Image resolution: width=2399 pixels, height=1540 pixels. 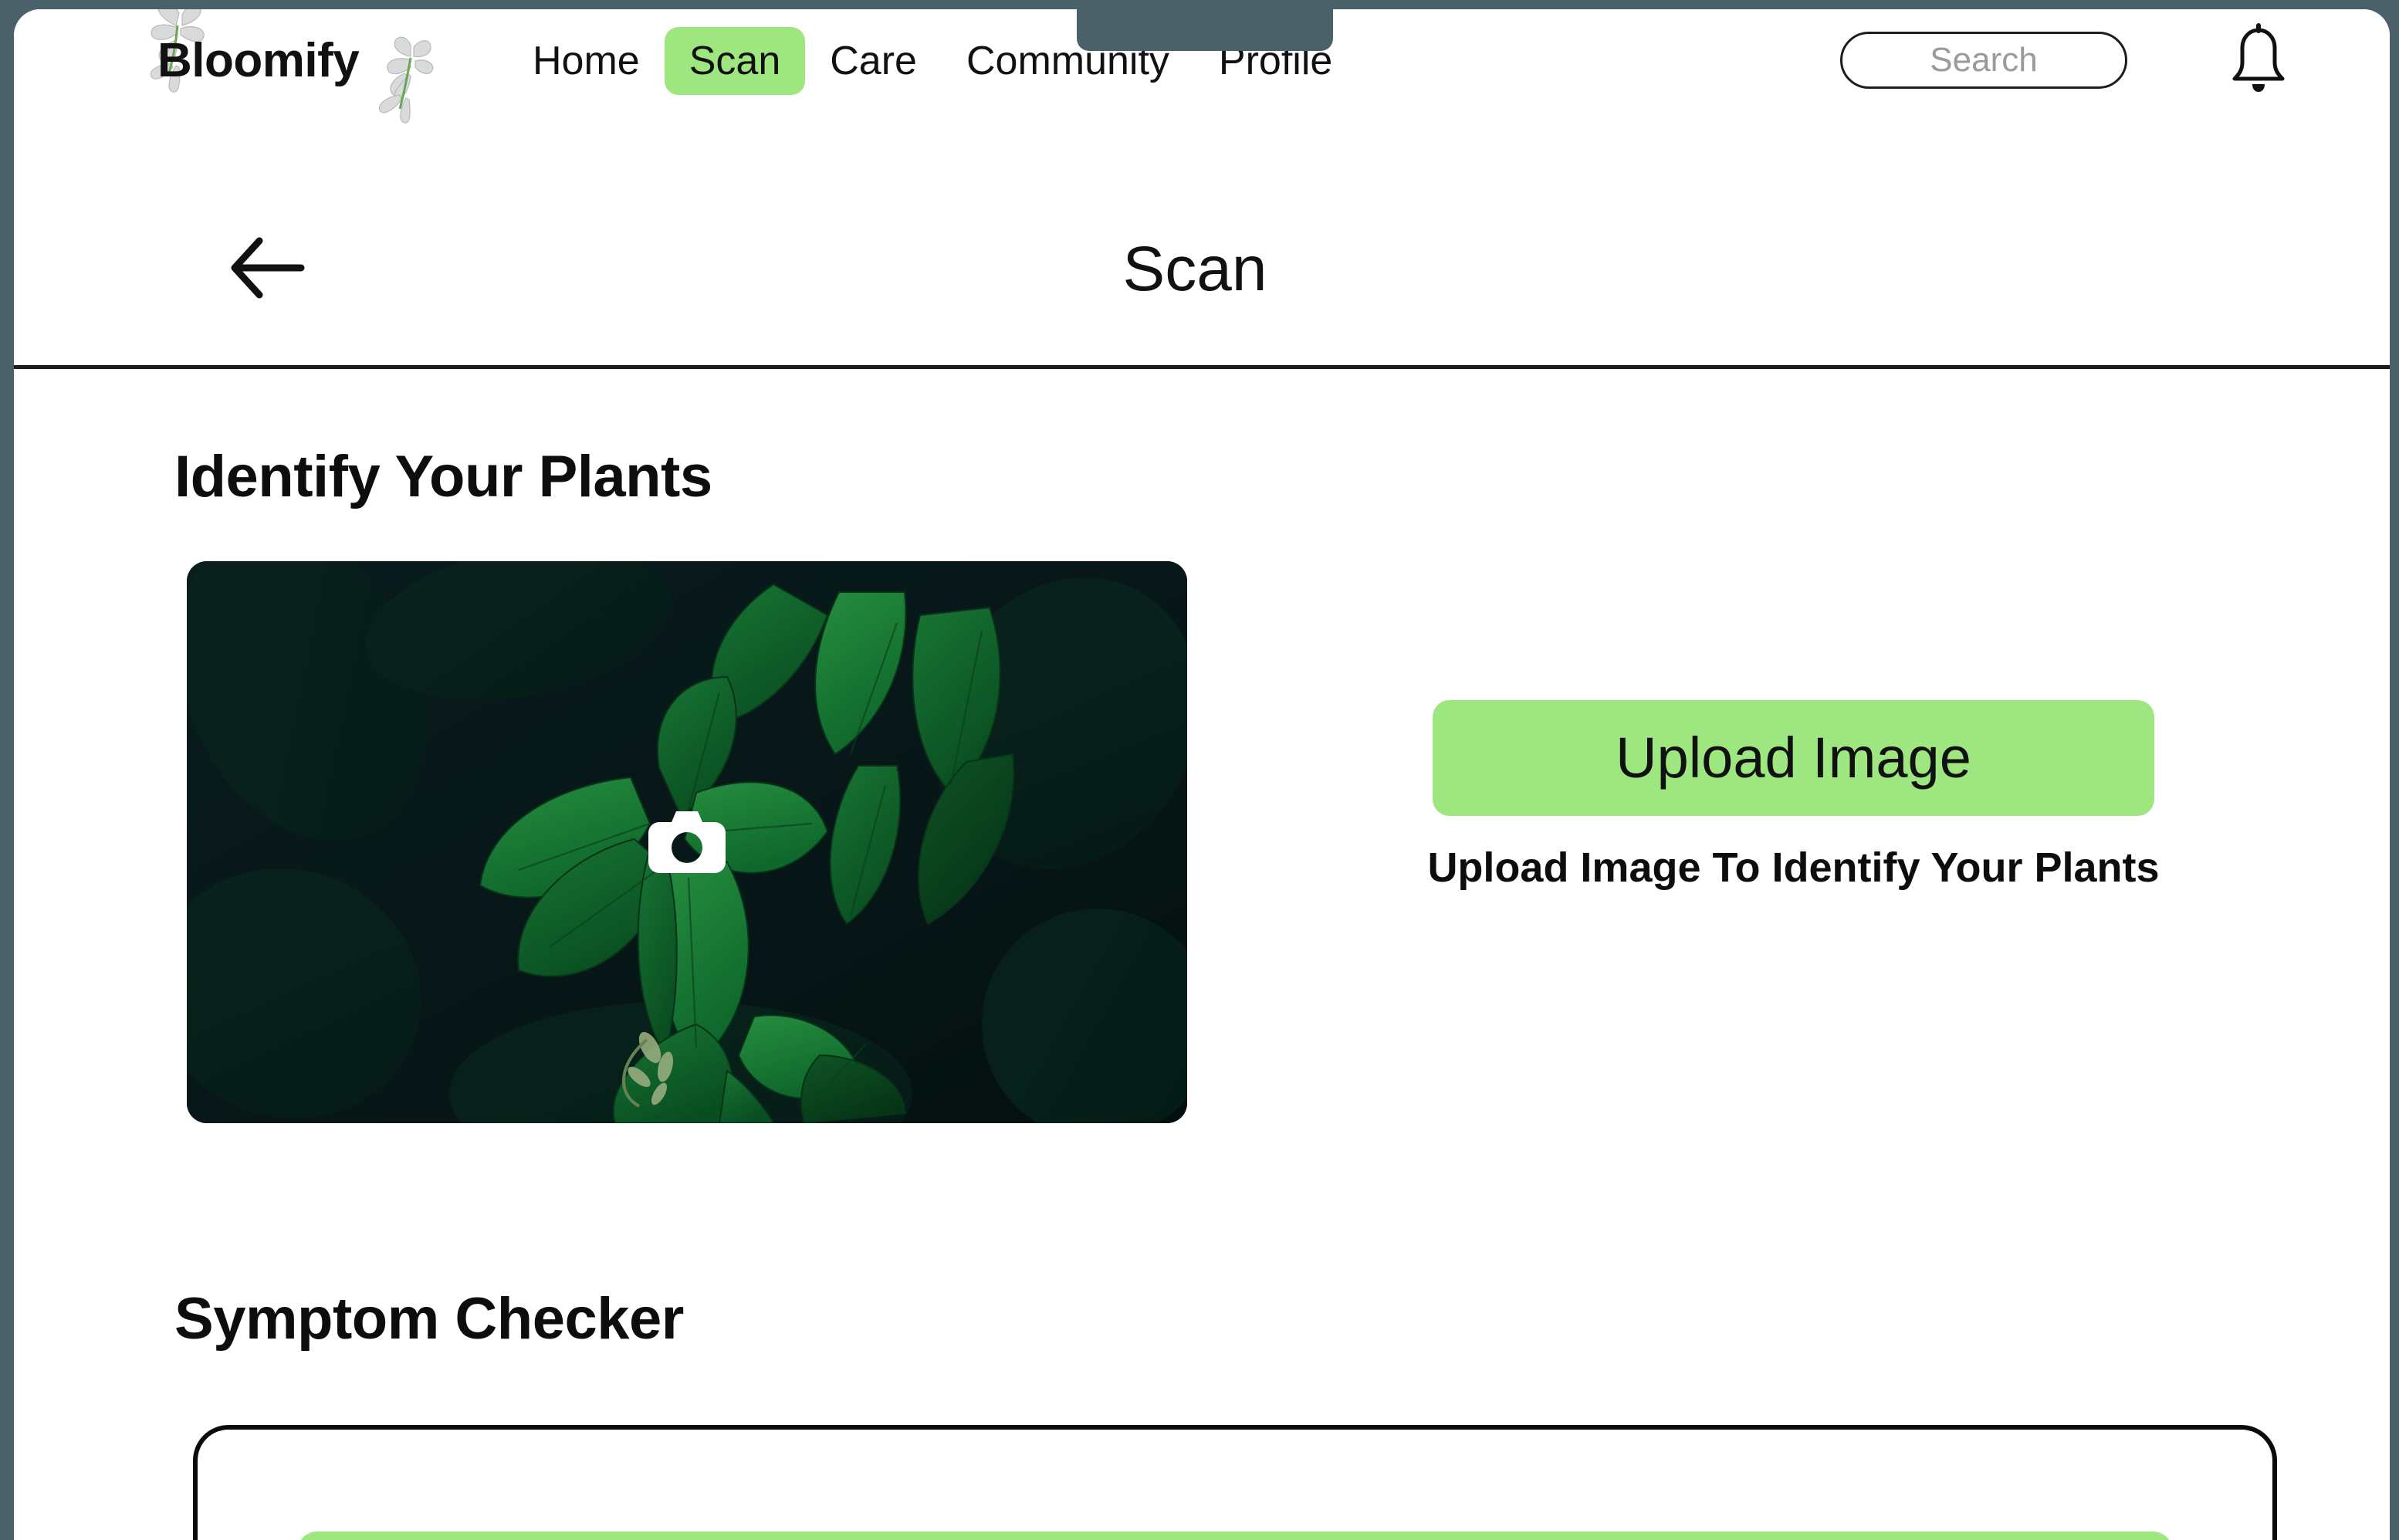 I want to click on nav-item-home: Home, so click(x=586, y=61).